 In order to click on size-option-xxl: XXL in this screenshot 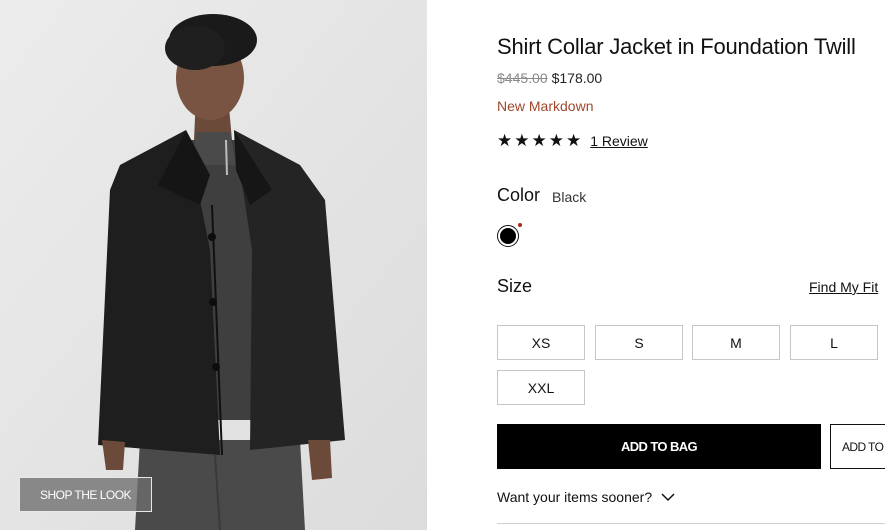, I will do `click(541, 387)`.